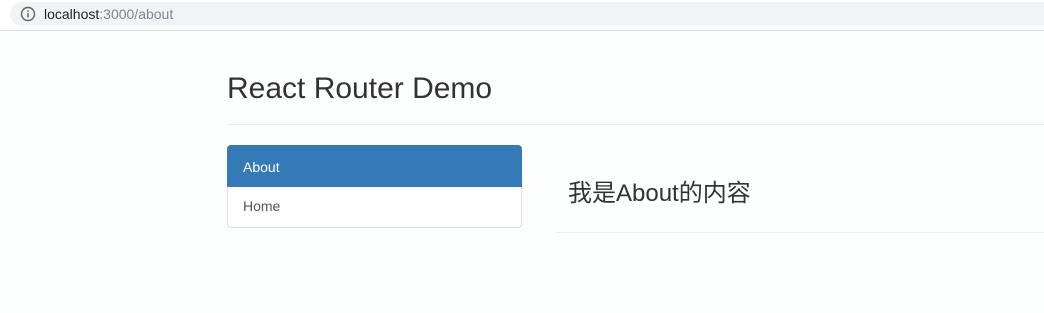 The image size is (1044, 313). I want to click on url-text: localhost:3000/about, so click(108, 14).